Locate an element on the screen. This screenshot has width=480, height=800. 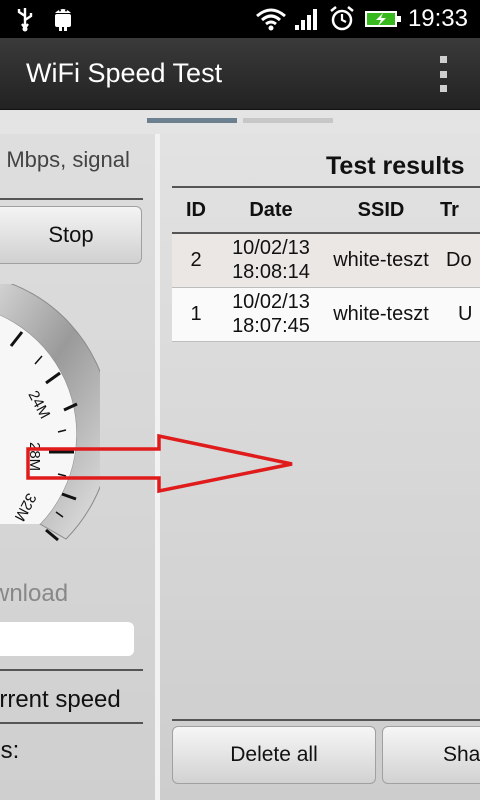
speed-gauge: 24M 28M 32M is located at coordinates (56, 421).